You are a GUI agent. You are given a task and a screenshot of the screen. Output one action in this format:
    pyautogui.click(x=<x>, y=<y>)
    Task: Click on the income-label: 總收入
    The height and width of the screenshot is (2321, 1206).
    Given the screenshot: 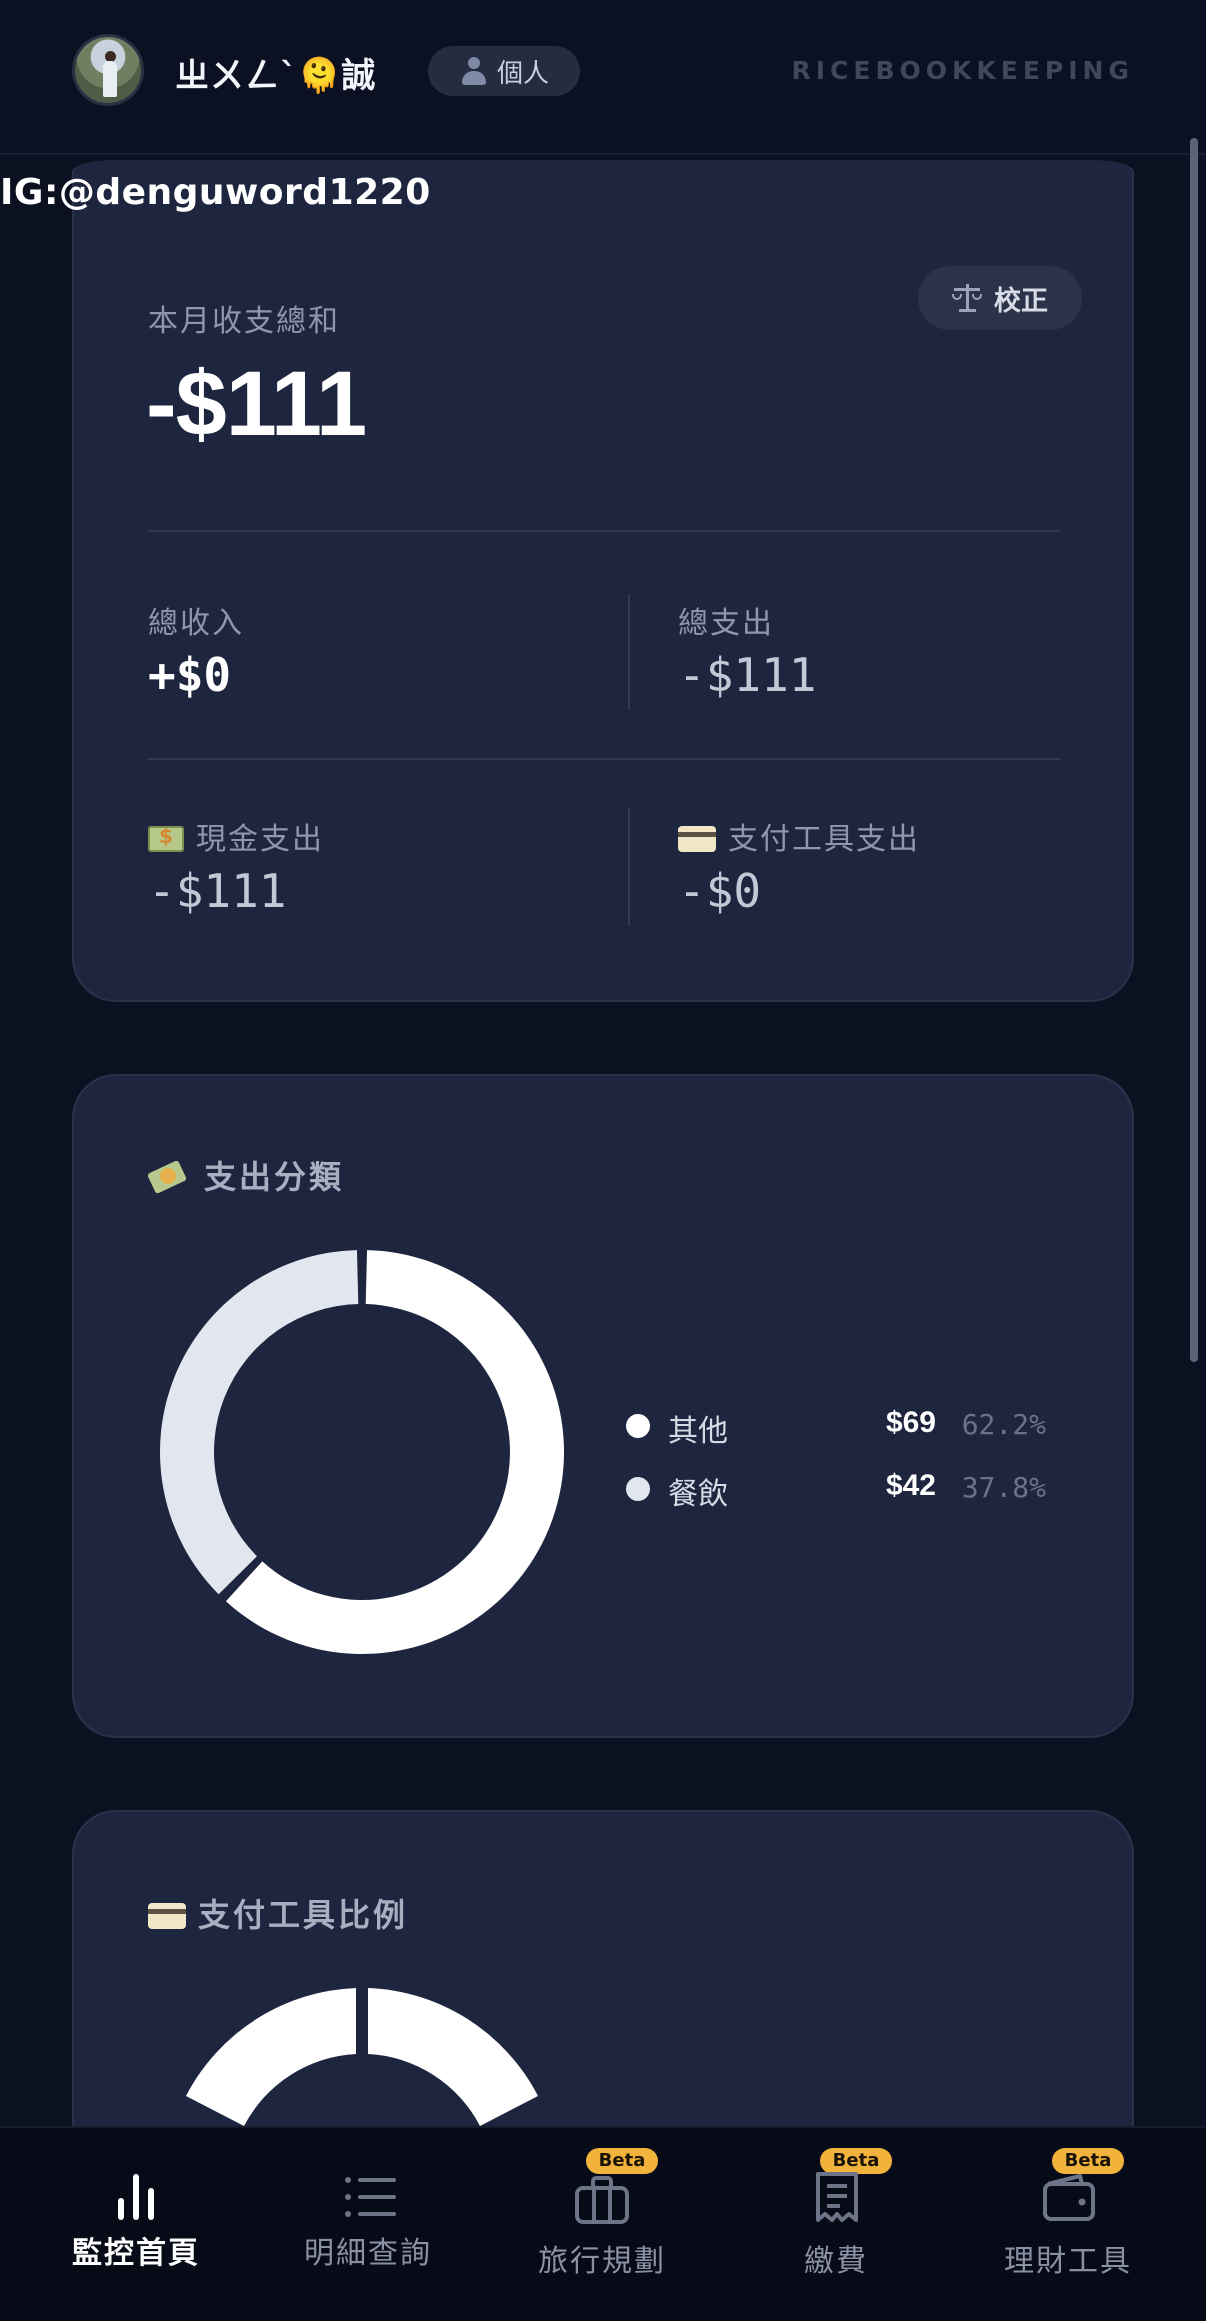 What is the action you would take?
    pyautogui.click(x=196, y=623)
    